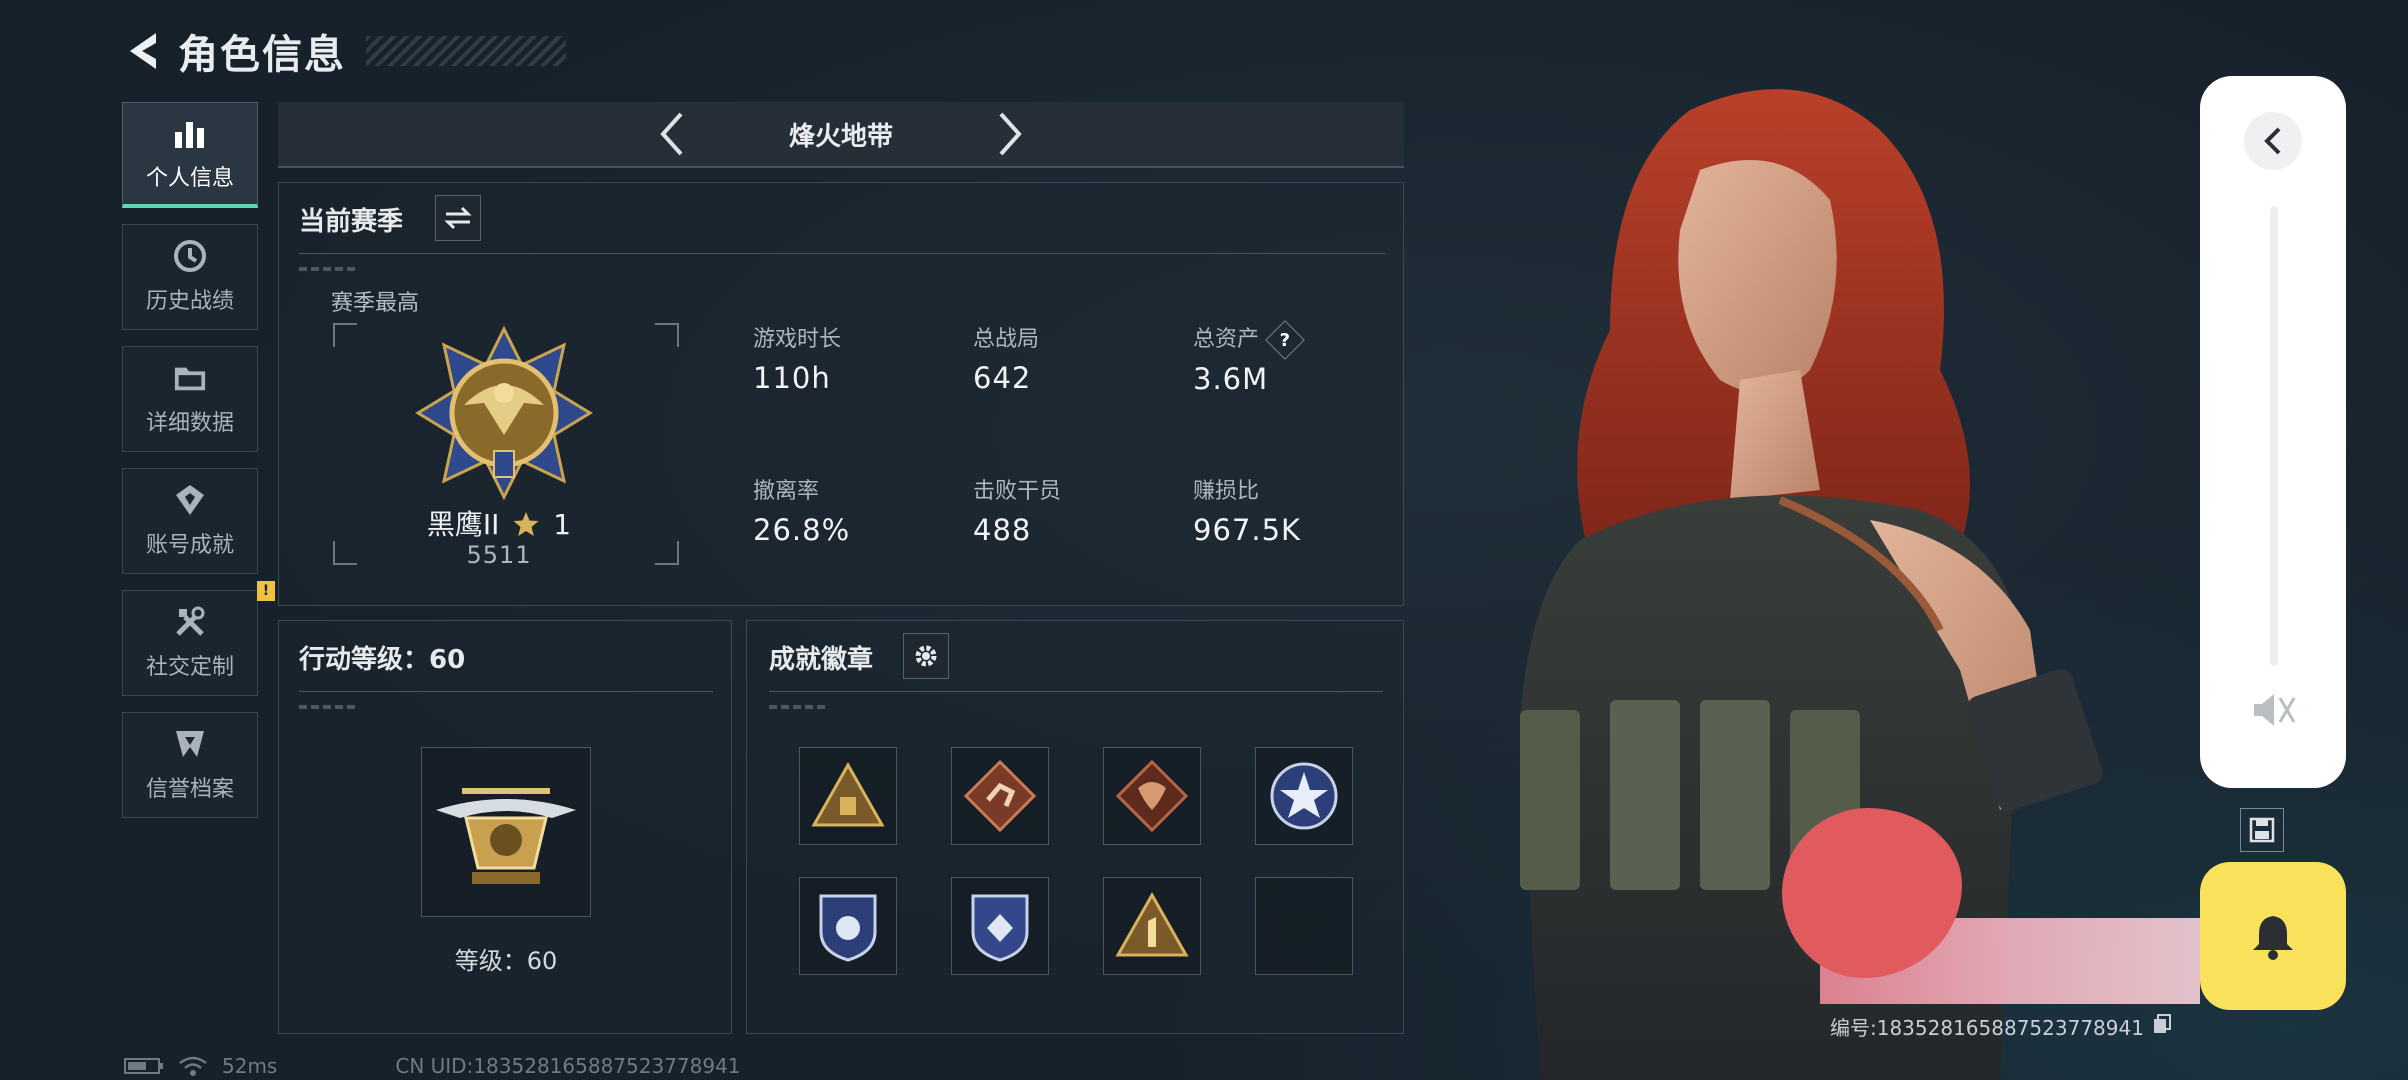  I want to click on sidebar-item-achievements: 账号成就, so click(190, 521).